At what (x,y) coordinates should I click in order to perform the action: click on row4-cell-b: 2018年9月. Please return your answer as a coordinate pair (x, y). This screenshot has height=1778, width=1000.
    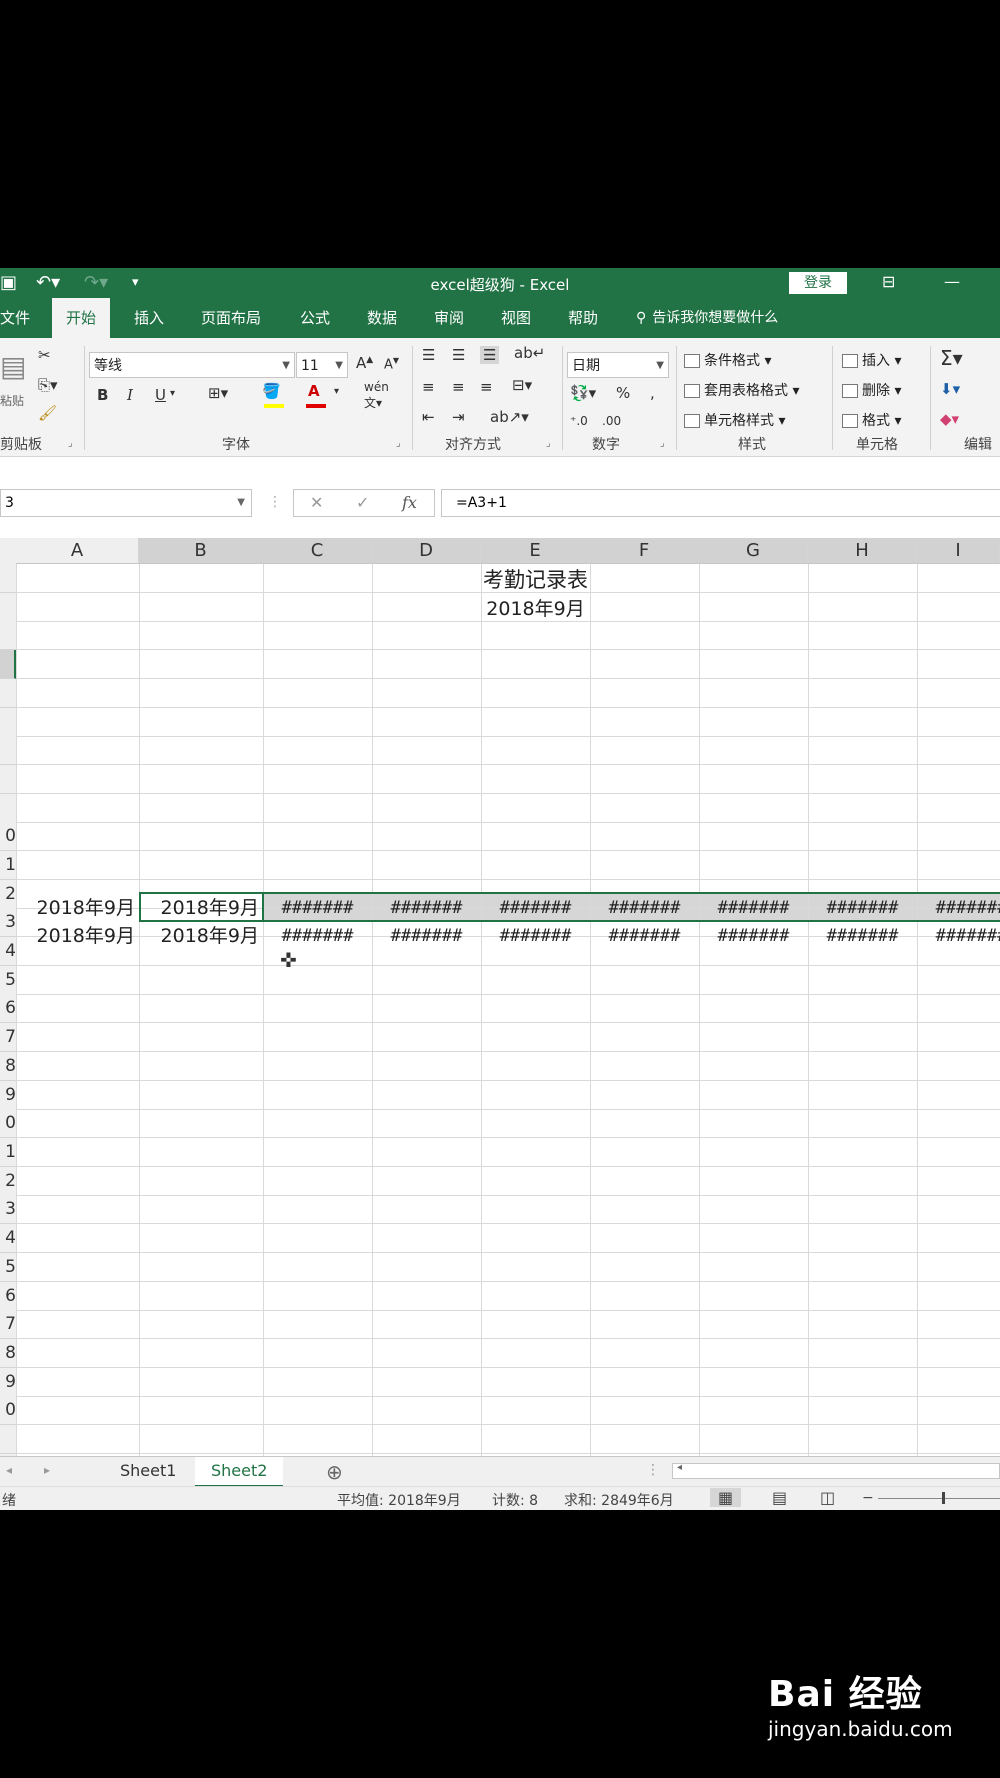
    Looking at the image, I should click on (201, 936).